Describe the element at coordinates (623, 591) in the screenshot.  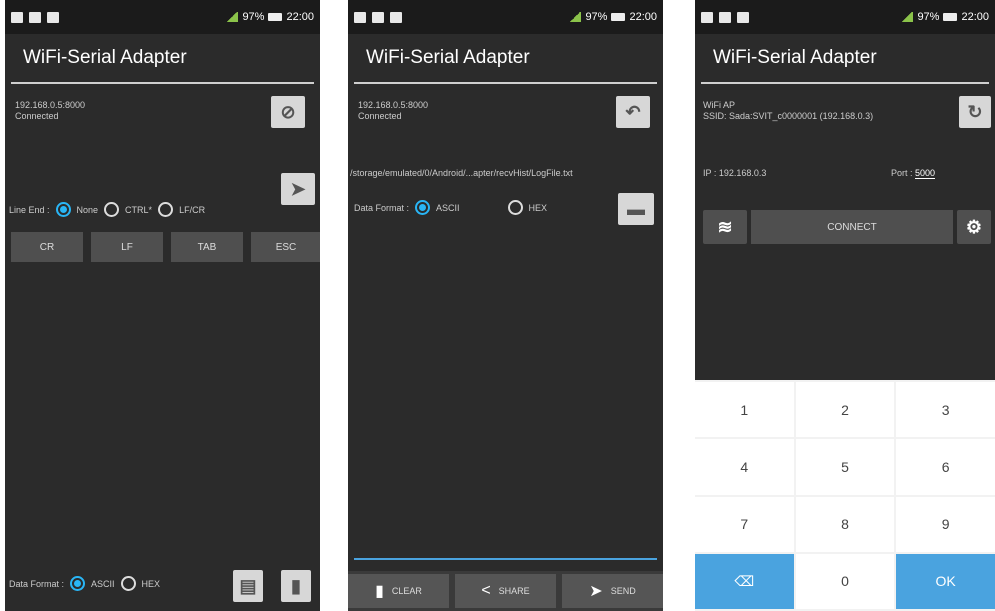
I see `send-label: SEND` at that location.